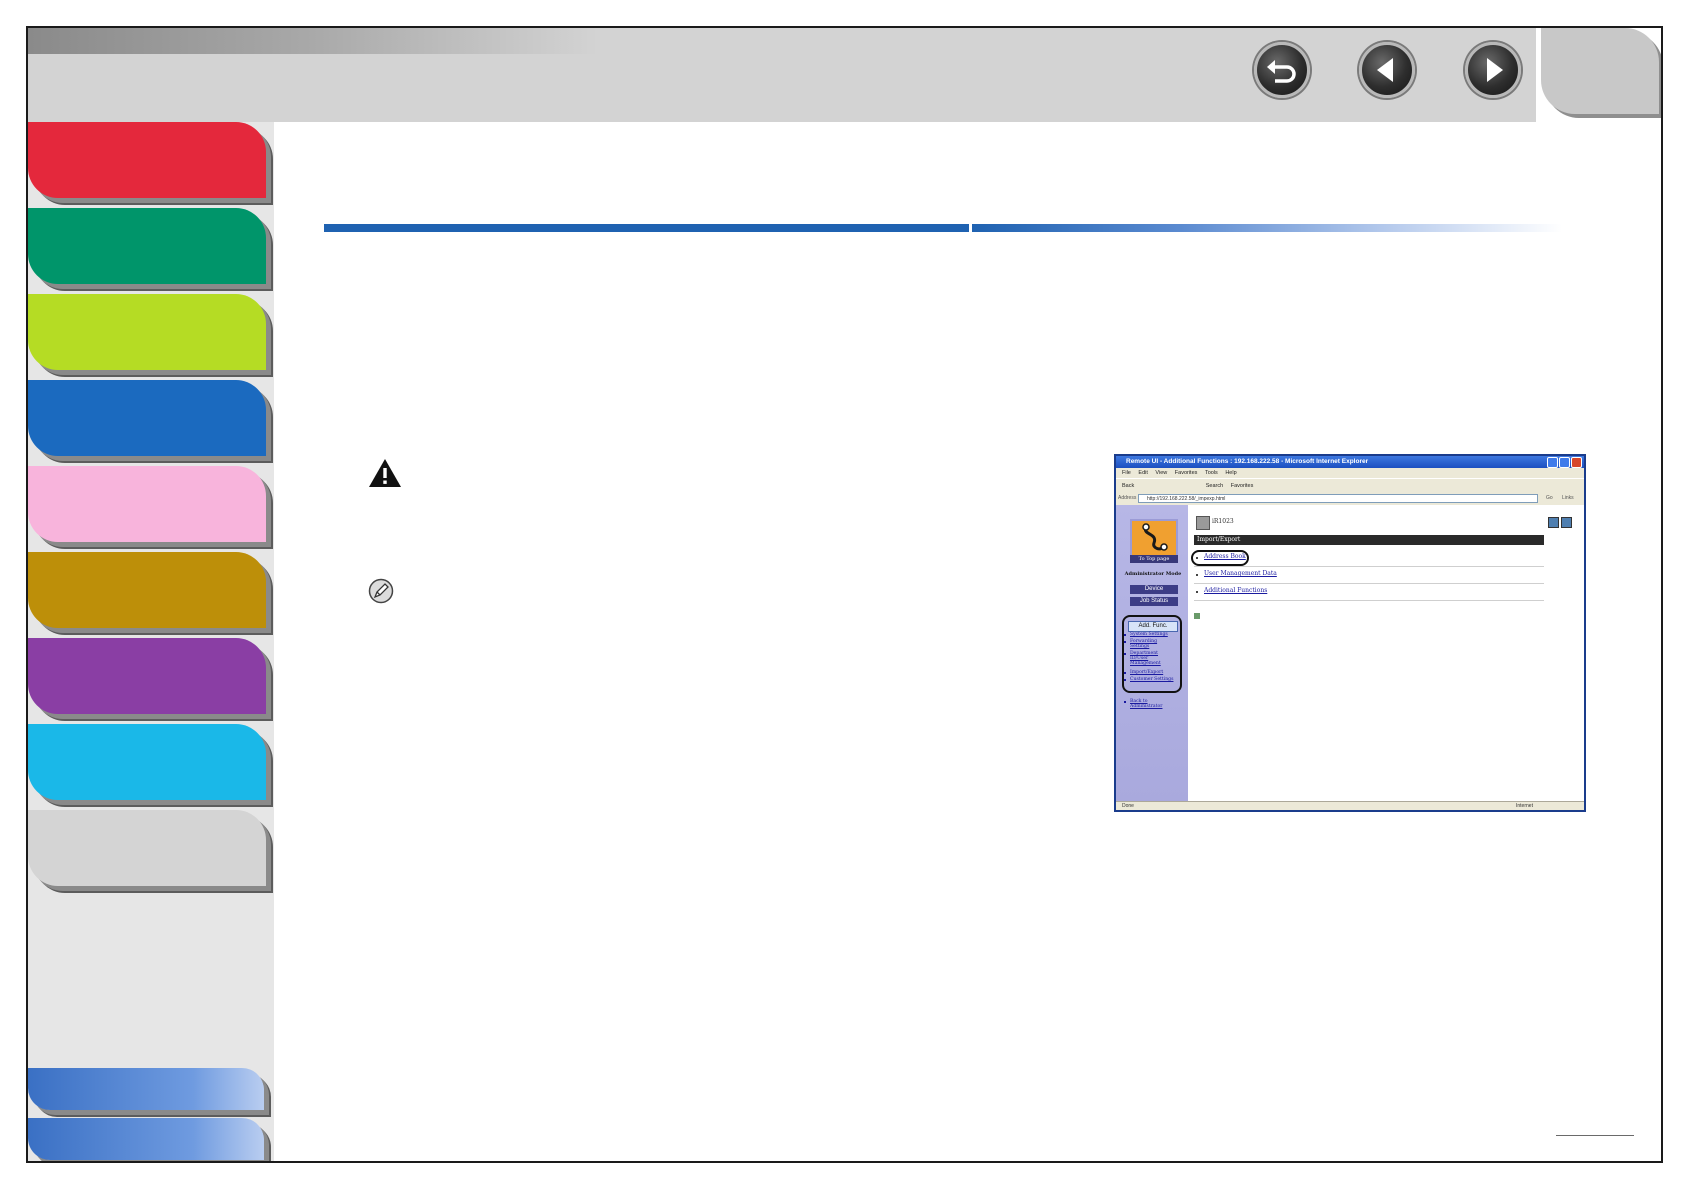  I want to click on logo-icon, so click(1155, 537).